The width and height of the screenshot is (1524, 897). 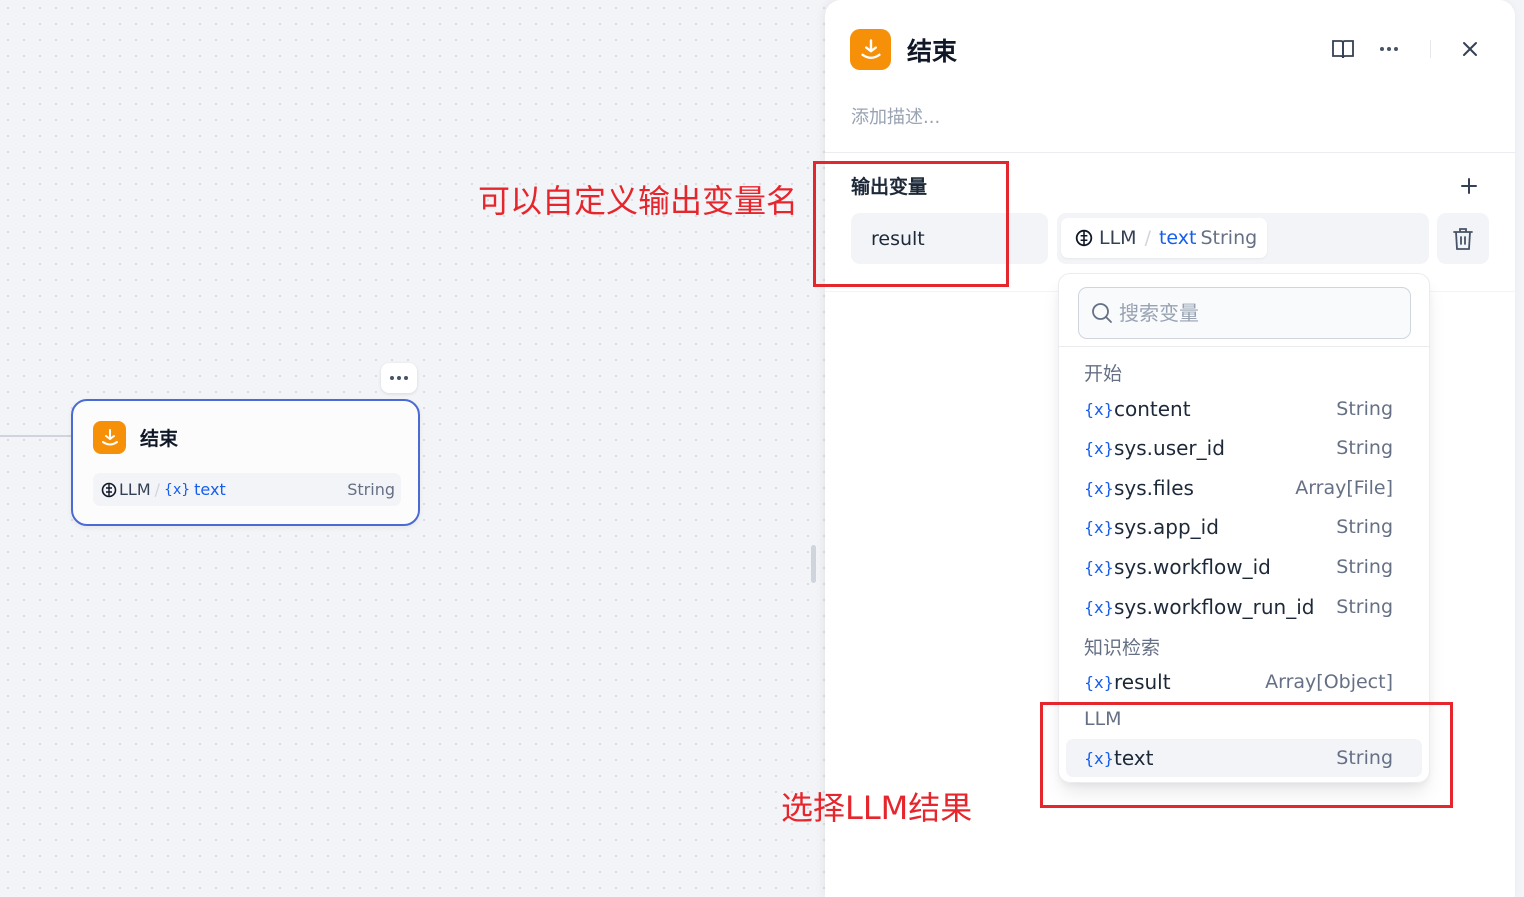 What do you see at coordinates (1122, 648) in the screenshot?
I see `group-label-knowledge-retrieval: 知识检索` at bounding box center [1122, 648].